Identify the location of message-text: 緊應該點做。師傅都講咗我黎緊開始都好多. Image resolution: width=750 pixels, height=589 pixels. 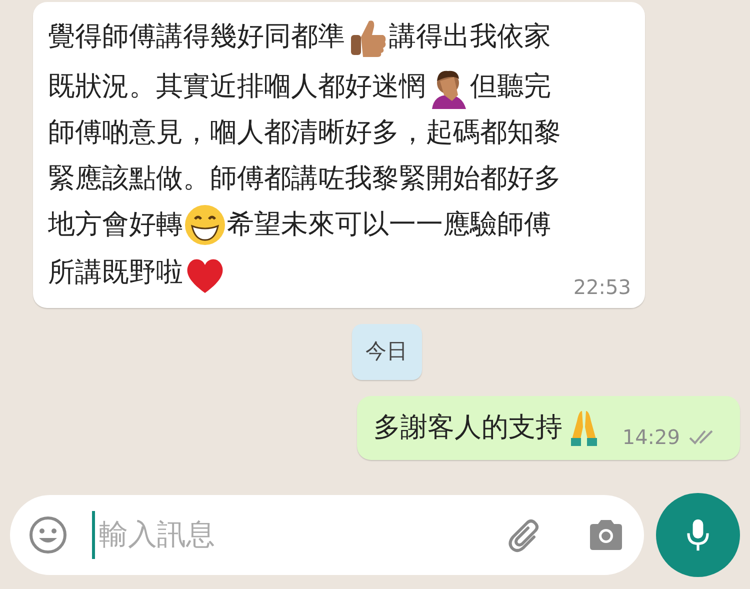
(304, 179).